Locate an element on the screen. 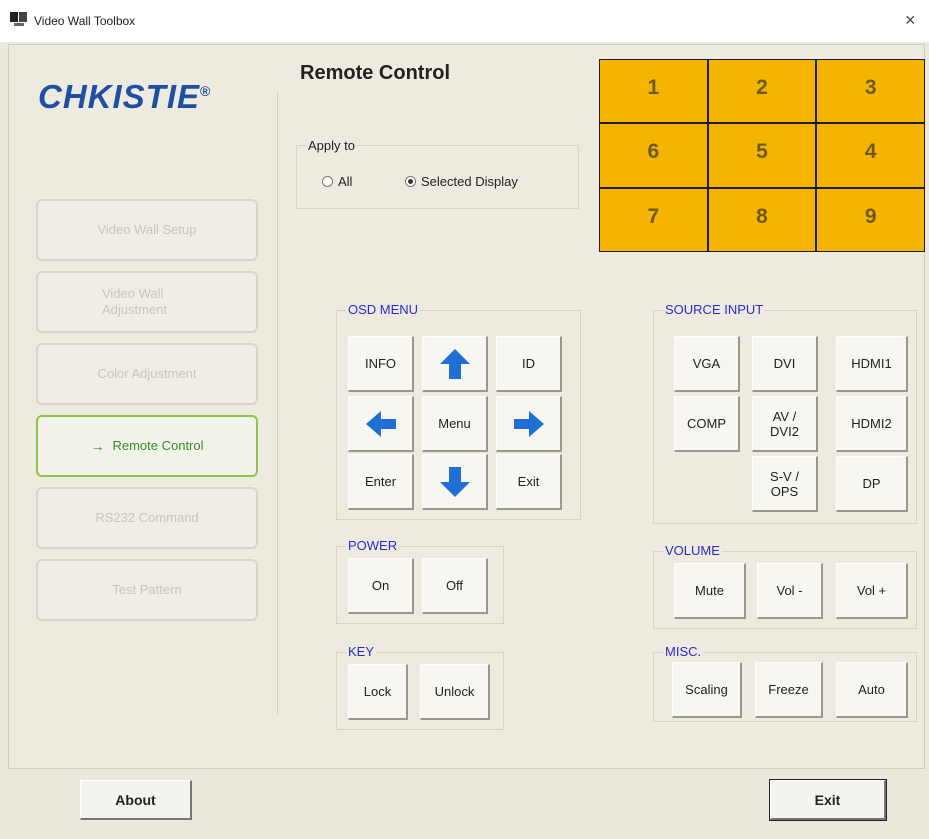 The height and width of the screenshot is (839, 929). right-arrow-icon is located at coordinates (528, 423).